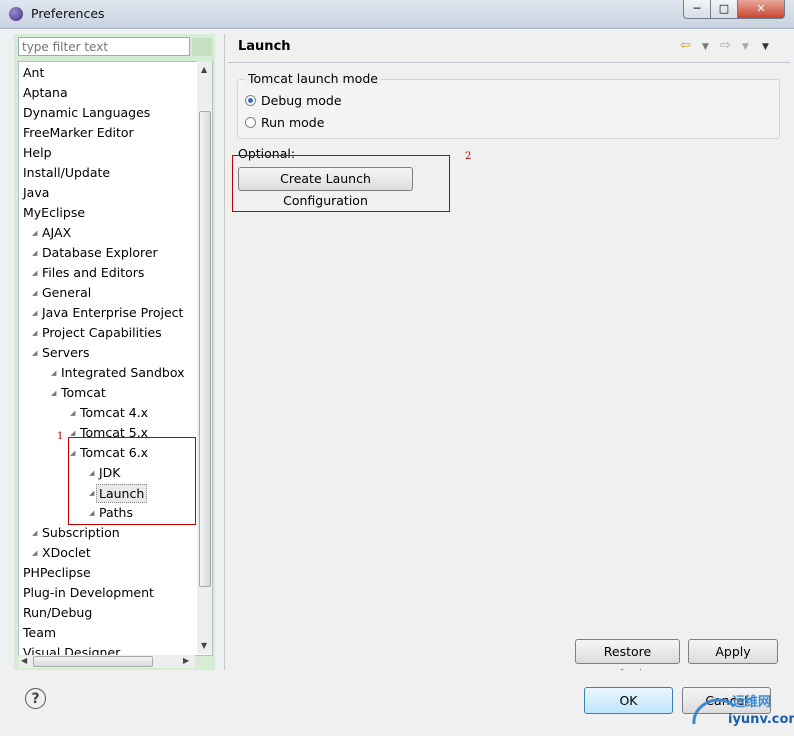  I want to click on tree-item: General, so click(66, 292).